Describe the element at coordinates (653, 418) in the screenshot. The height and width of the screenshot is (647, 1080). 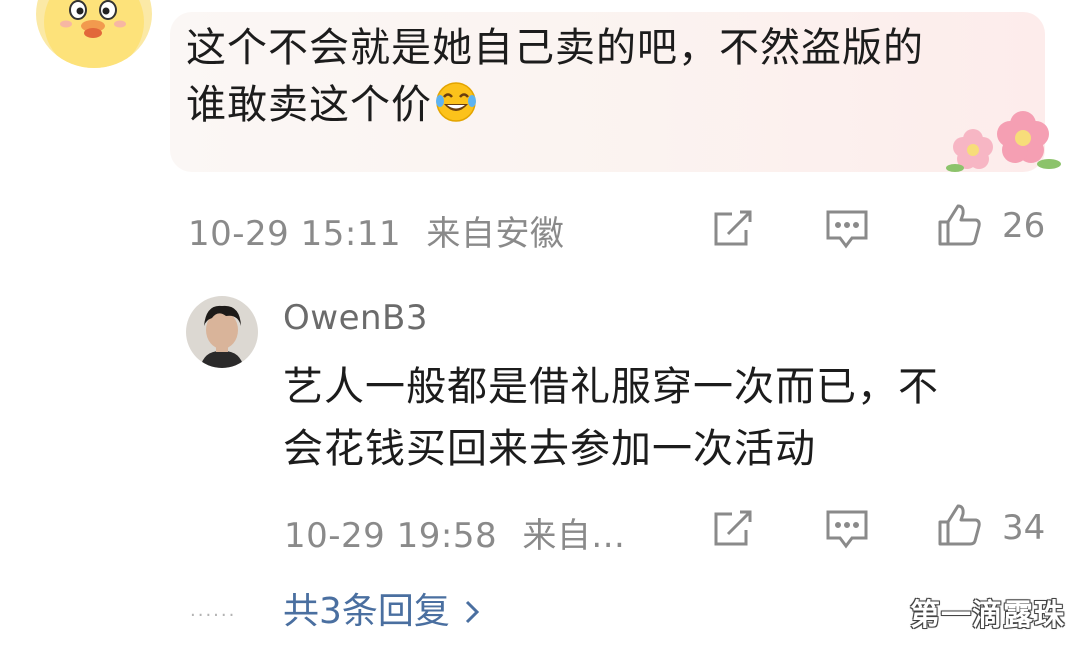
I see `reply-text: 艺人一般都是借礼服穿一次而已，不 会花钱买回来去参加一次活动` at that location.